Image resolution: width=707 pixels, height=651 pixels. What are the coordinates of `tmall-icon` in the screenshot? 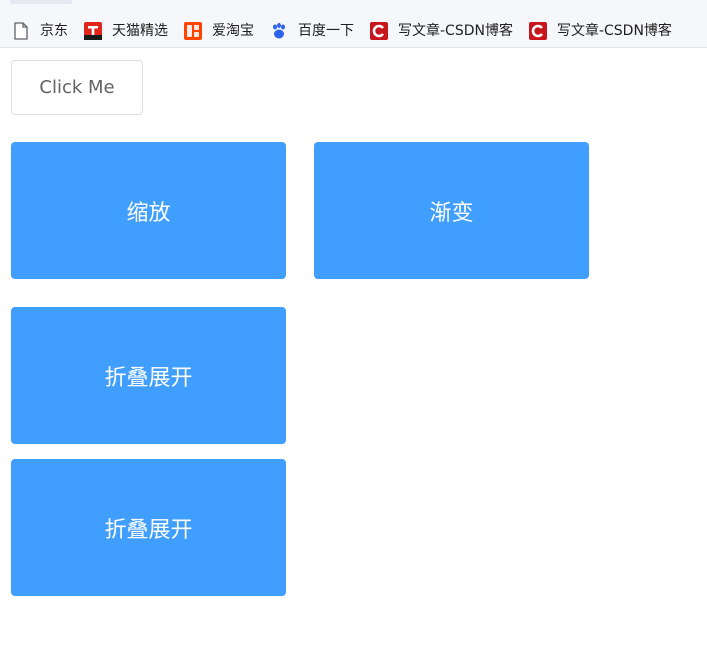 It's located at (93, 31).